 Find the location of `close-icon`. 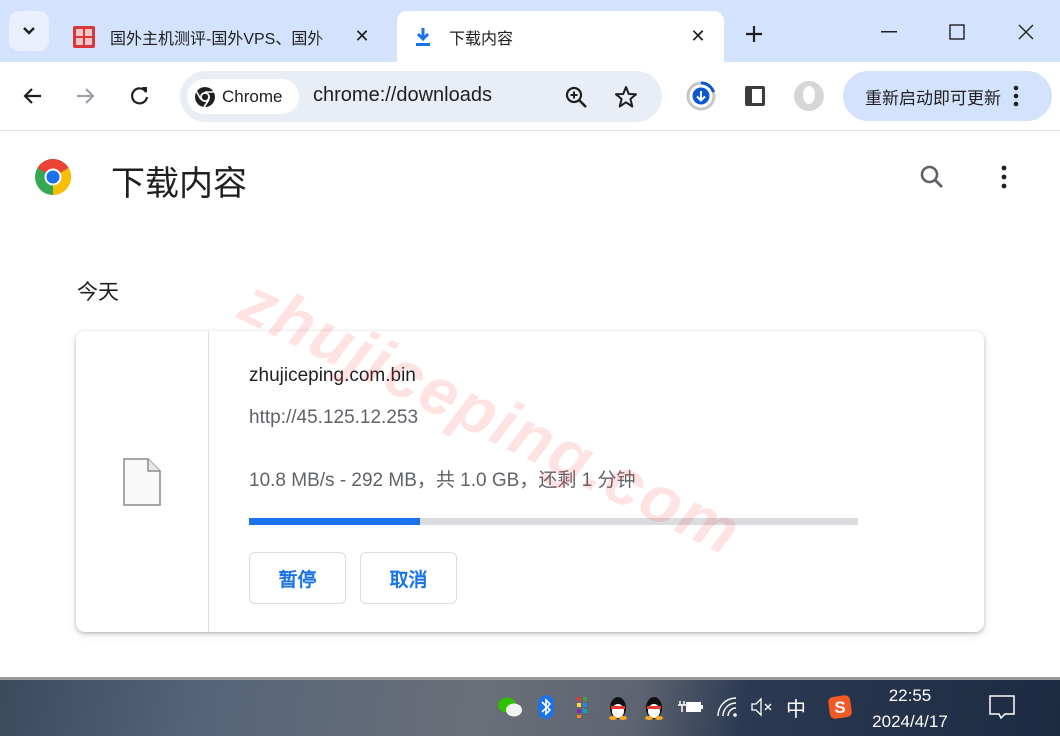

close-icon is located at coordinates (1026, 32).